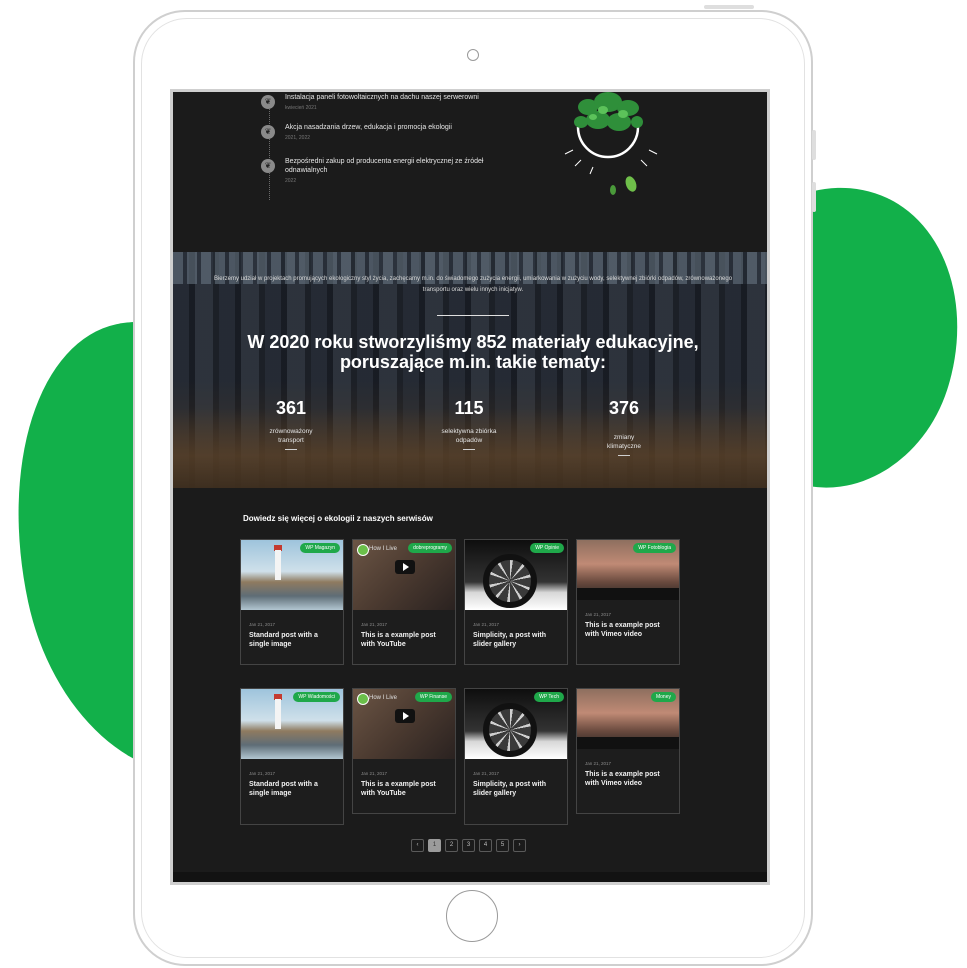 The image size is (967, 968). What do you see at coordinates (624, 427) in the screenshot?
I see `stat-block: 376 zmiany klimatyczne` at bounding box center [624, 427].